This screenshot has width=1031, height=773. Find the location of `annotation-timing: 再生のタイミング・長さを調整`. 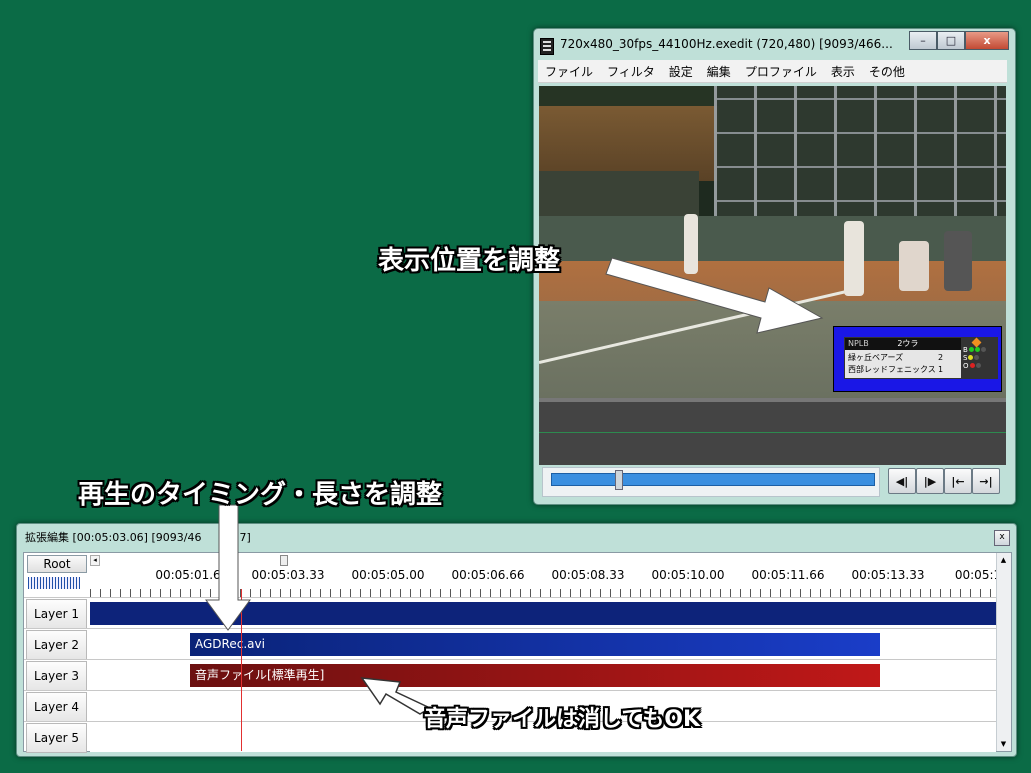

annotation-timing: 再生のタイミング・長さを調整 is located at coordinates (260, 495).